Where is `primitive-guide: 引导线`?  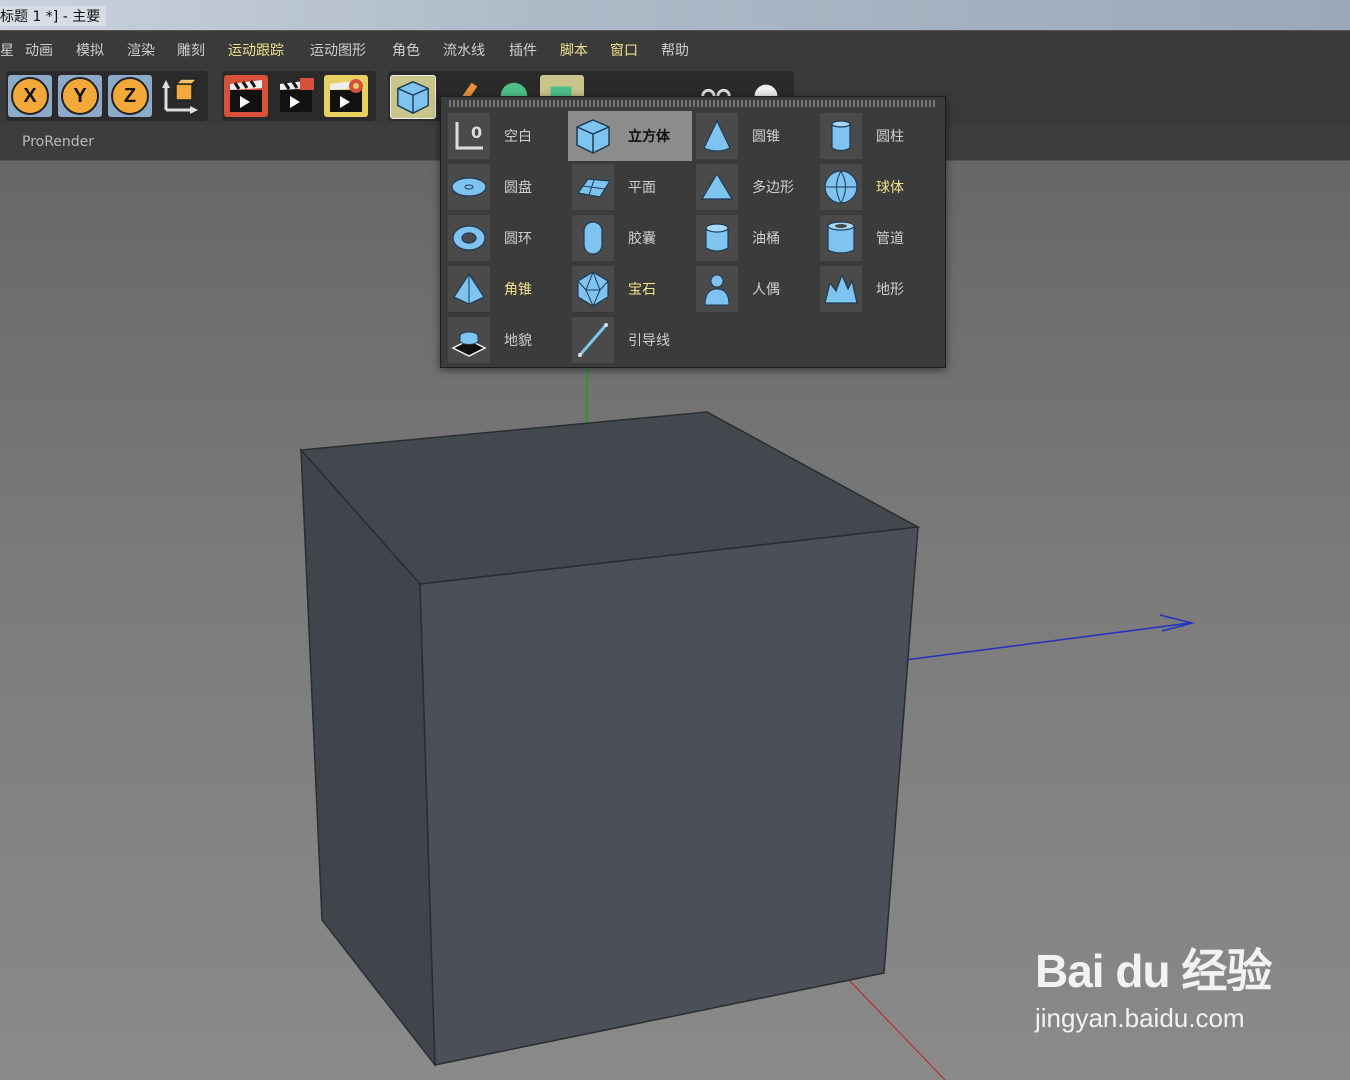 primitive-guide: 引导线 is located at coordinates (630, 340).